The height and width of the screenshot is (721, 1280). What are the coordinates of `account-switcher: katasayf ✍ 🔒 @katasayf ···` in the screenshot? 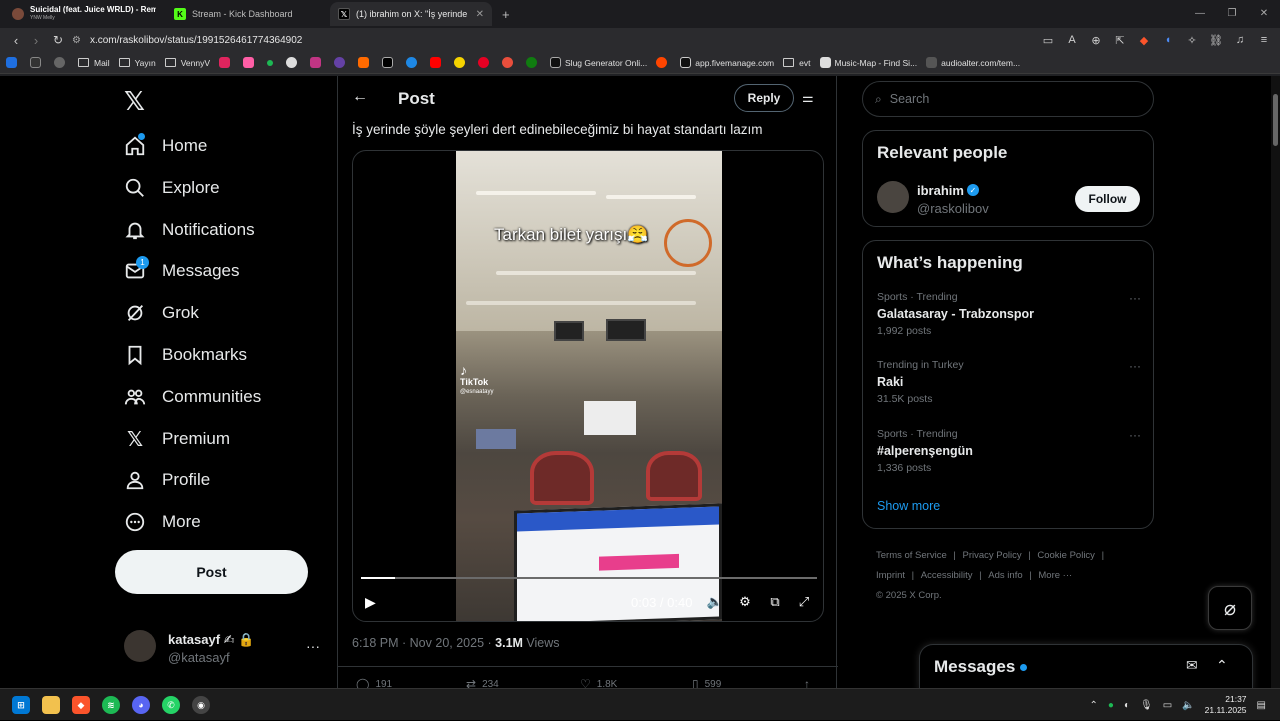 It's located at (230, 650).